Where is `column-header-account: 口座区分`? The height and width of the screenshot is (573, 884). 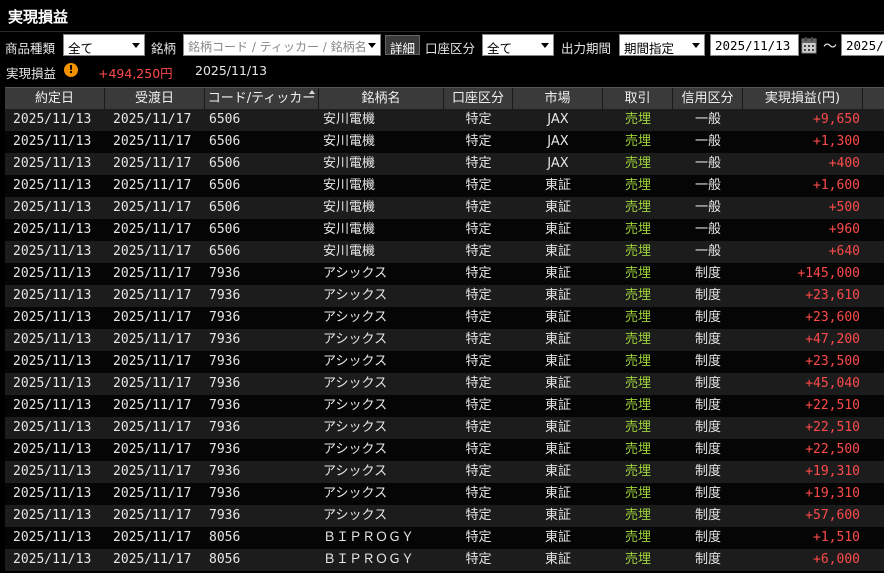 column-header-account: 口座区分 is located at coordinates (478, 98).